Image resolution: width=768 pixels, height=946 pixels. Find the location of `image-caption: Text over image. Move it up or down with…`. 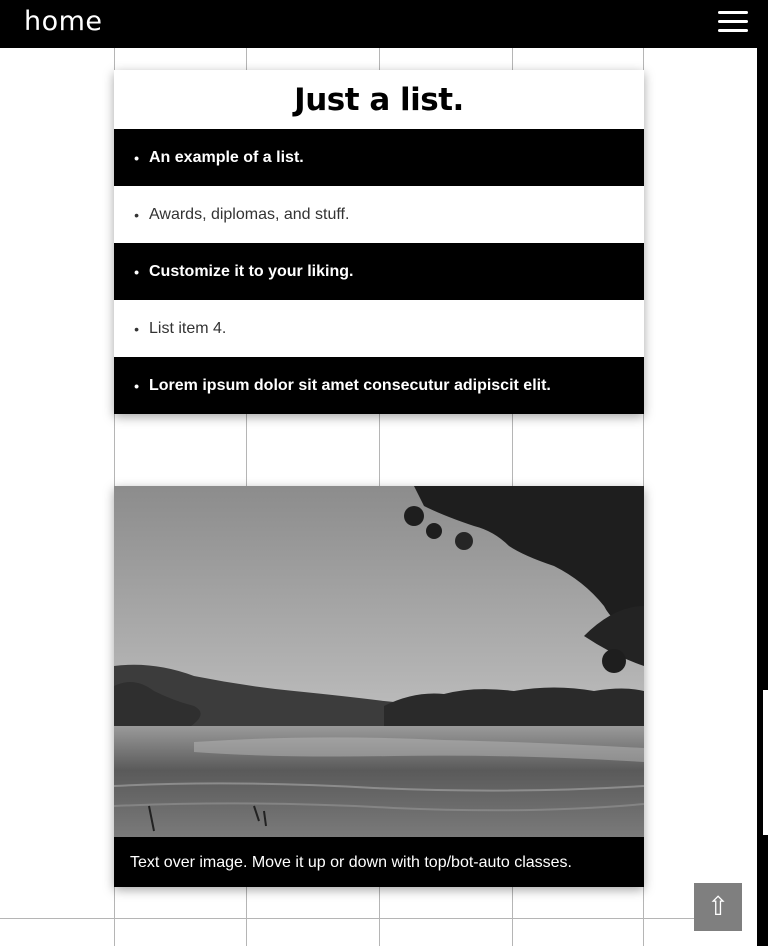

image-caption: Text over image. Move it up or down with… is located at coordinates (379, 862).